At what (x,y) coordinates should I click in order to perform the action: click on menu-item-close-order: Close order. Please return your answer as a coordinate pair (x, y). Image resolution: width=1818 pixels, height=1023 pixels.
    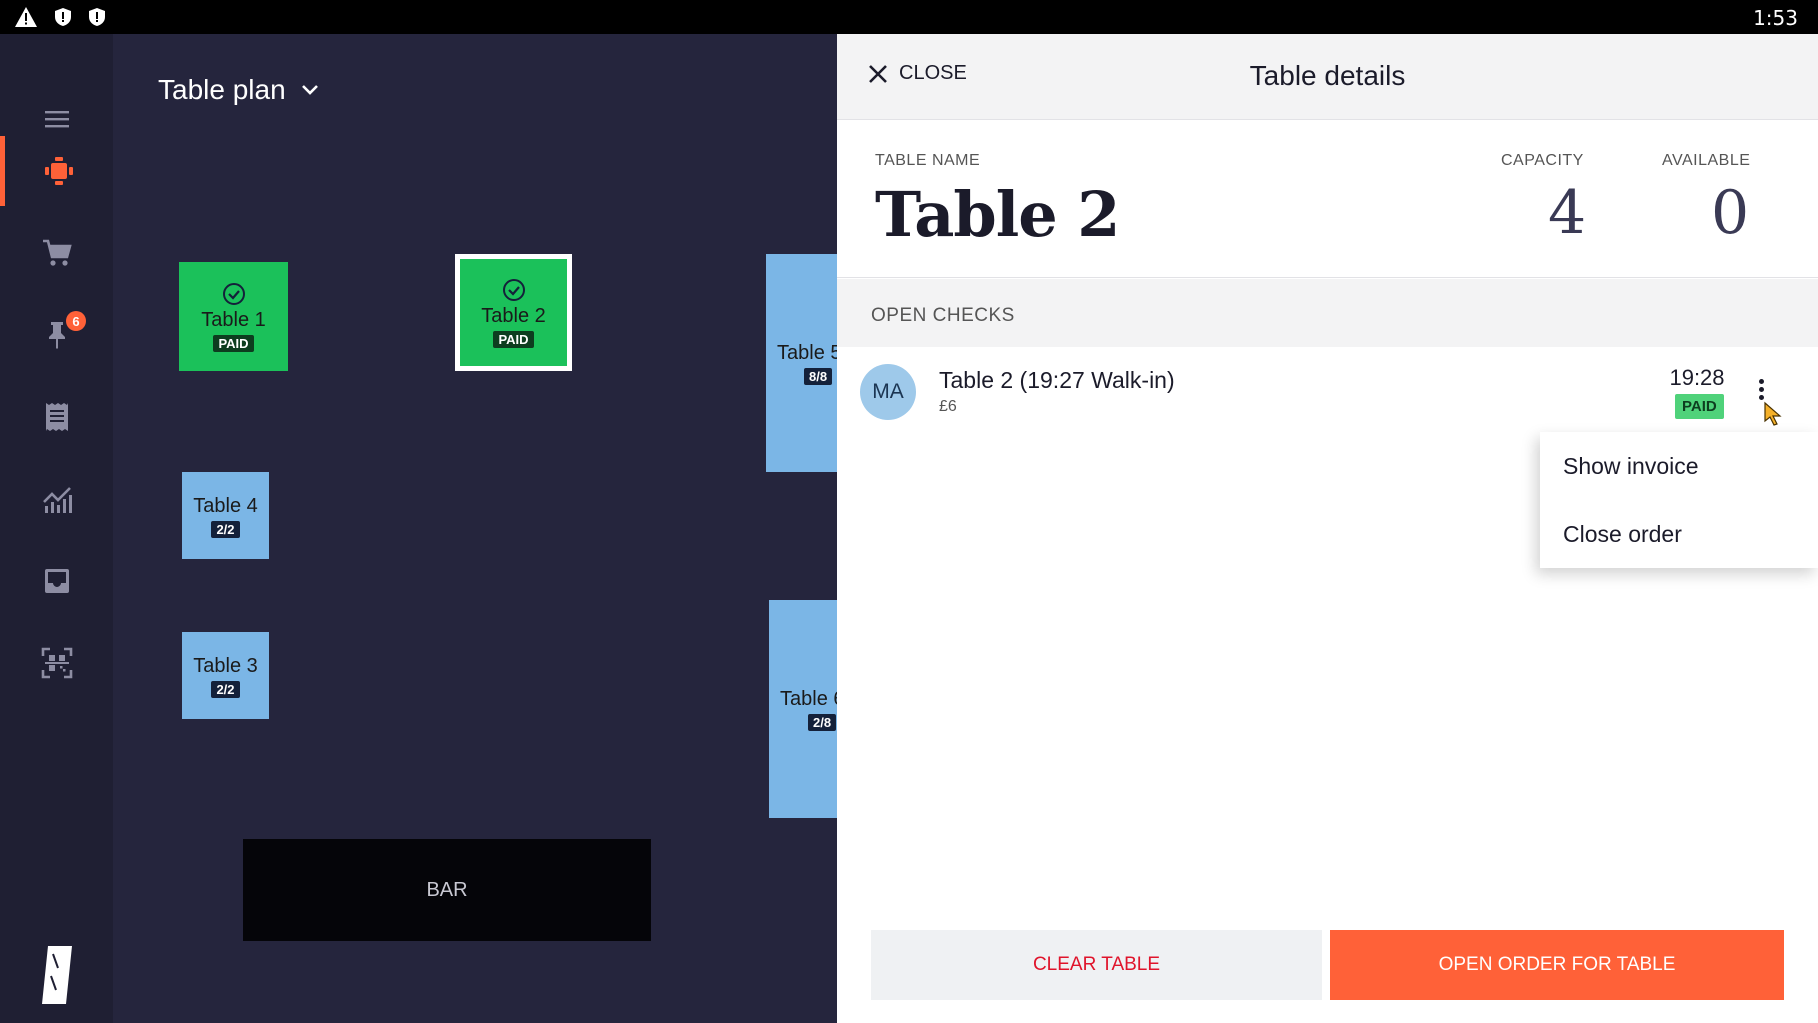
    Looking at the image, I should click on (1679, 534).